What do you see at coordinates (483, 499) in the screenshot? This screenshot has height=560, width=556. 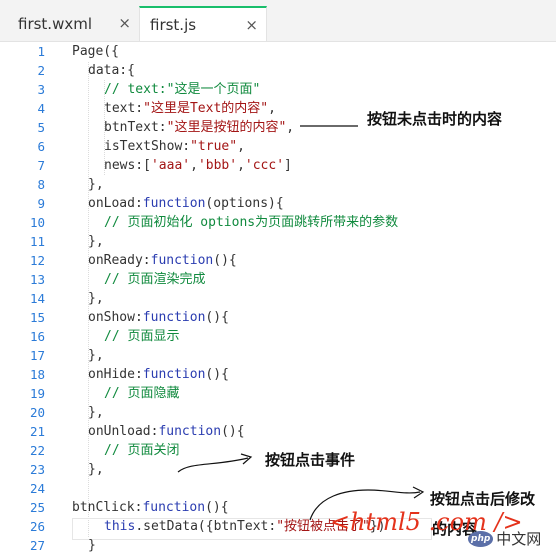 I see `annotation-after-click: 按钮点击后修改` at bounding box center [483, 499].